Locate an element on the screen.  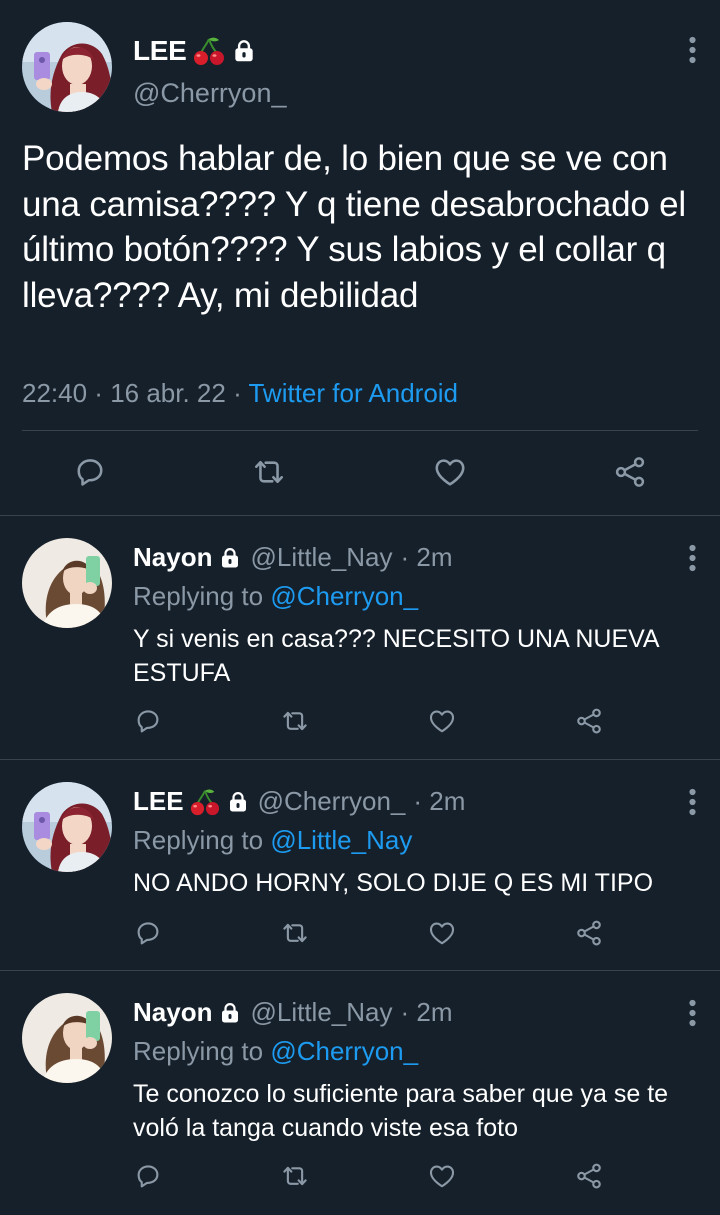
replying-handle: @Little_Nay is located at coordinates (341, 840).